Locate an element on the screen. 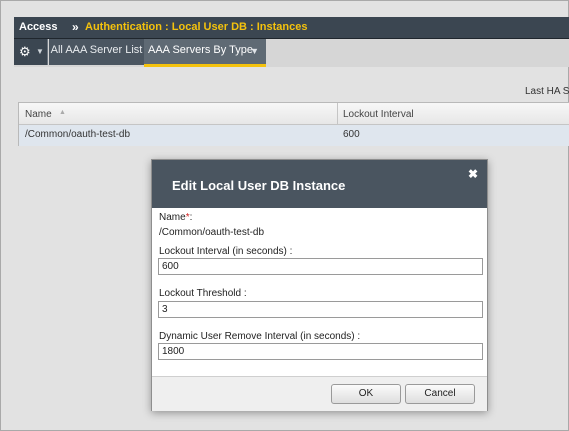 The width and height of the screenshot is (569, 431). lockout-threshold-field is located at coordinates (320, 309).